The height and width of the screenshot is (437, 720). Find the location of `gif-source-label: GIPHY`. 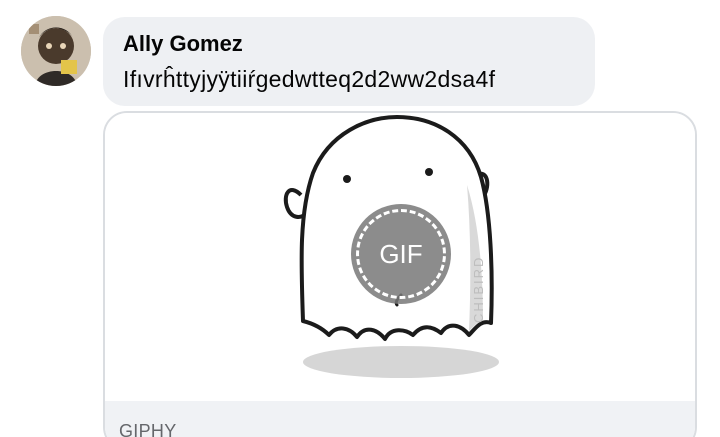

gif-source-label: GIPHY is located at coordinates (148, 429).